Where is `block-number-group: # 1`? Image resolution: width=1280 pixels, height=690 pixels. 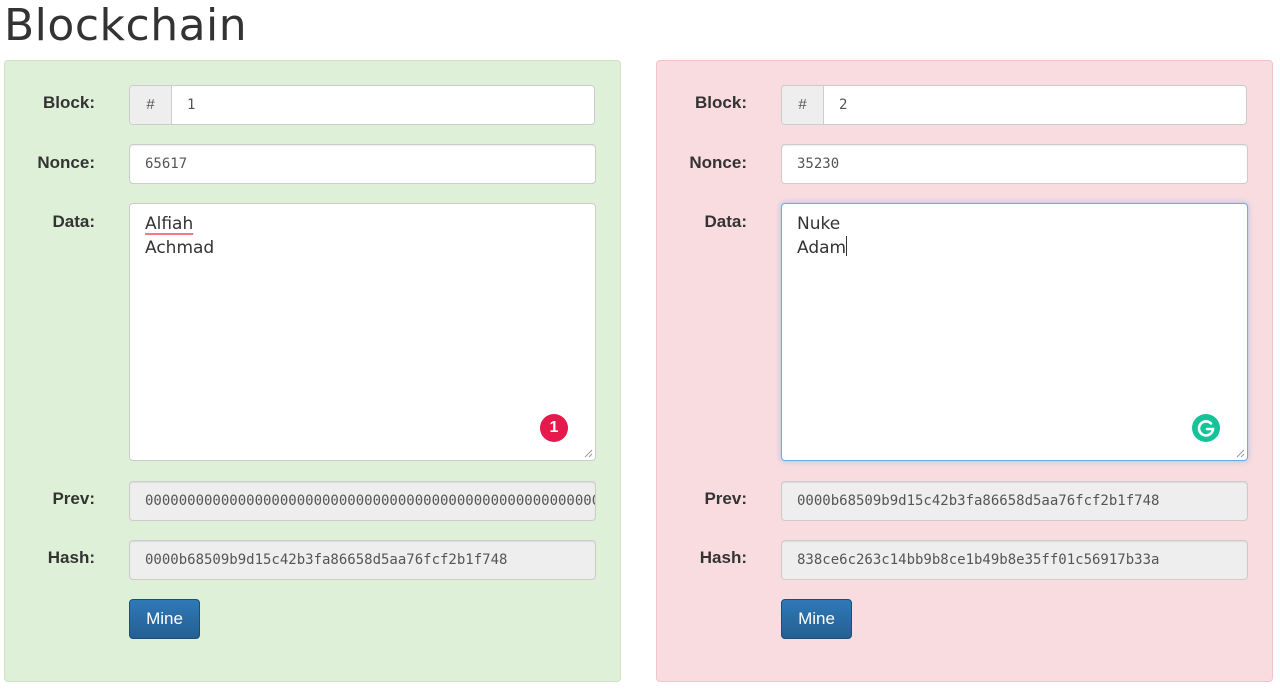 block-number-group: # 1 is located at coordinates (362, 105).